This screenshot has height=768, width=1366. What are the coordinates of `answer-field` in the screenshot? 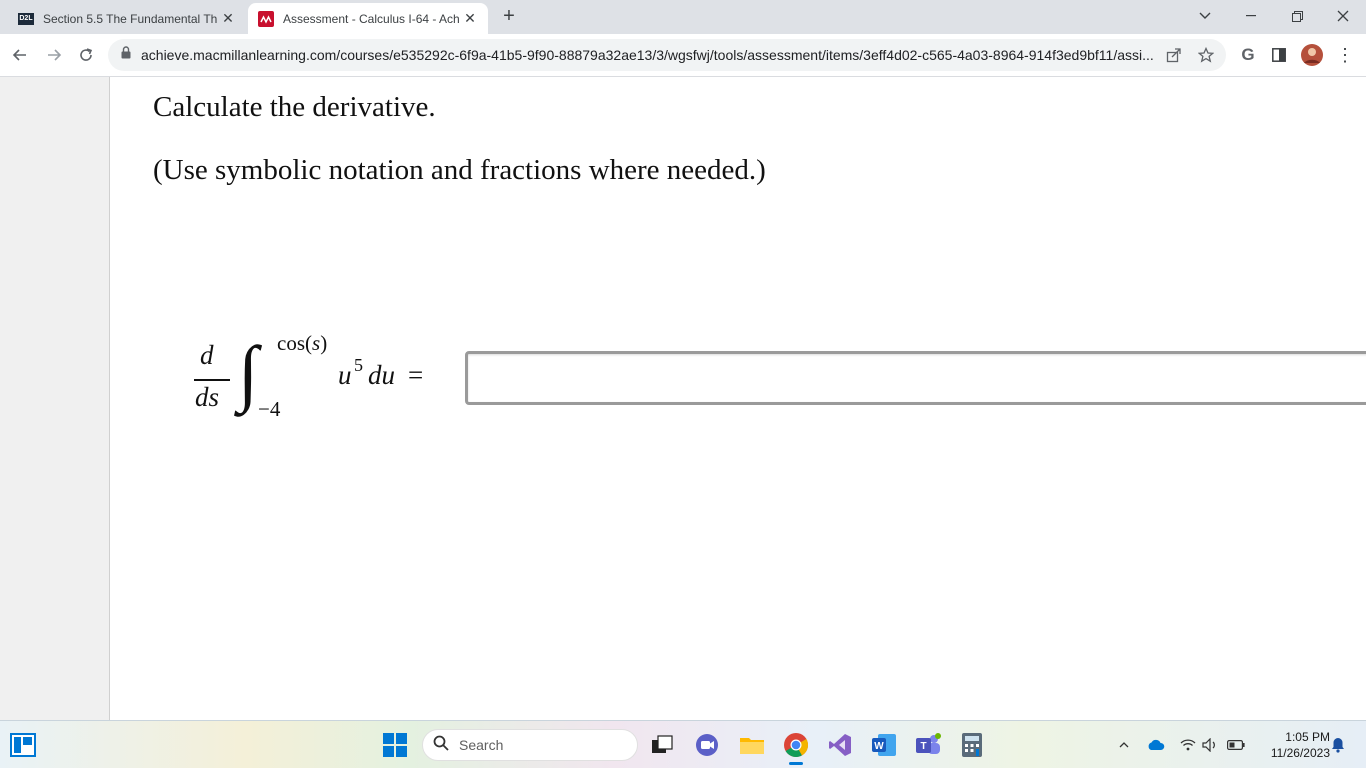 It's located at (917, 378).